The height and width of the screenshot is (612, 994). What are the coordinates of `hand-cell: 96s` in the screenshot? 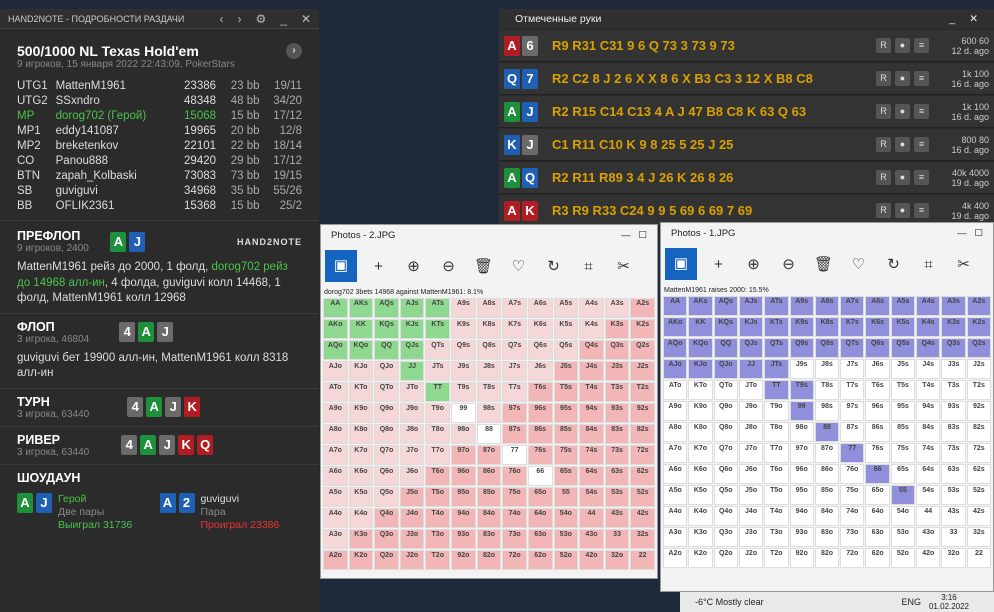 It's located at (877, 411).